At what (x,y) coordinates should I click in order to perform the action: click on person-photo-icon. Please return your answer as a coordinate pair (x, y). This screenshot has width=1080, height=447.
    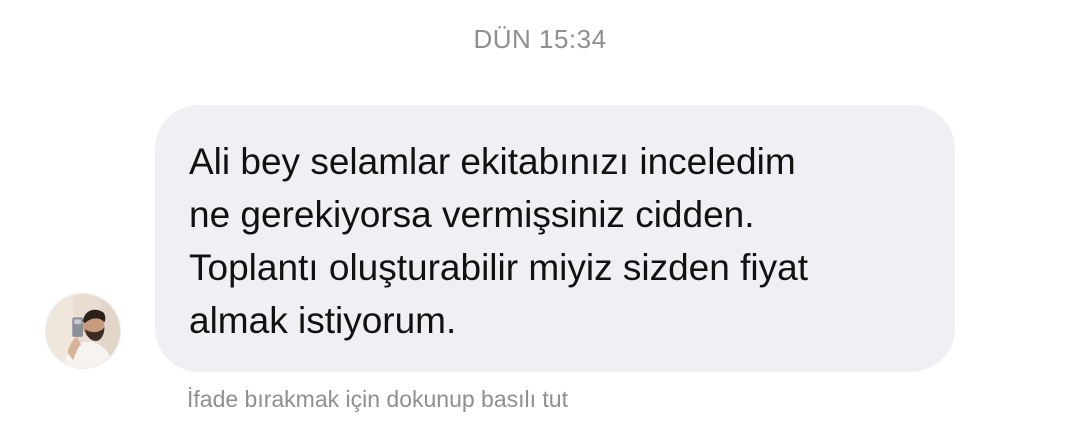
    Looking at the image, I should click on (83, 331).